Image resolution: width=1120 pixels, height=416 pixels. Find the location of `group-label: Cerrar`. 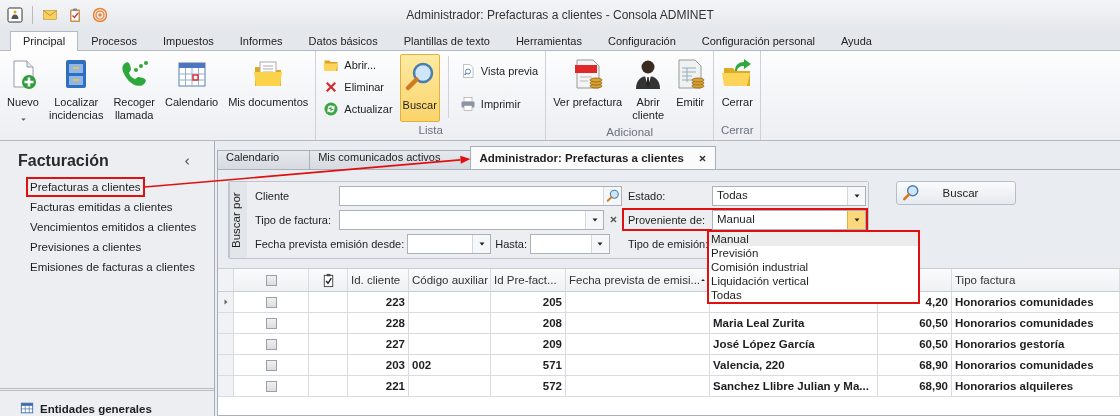

group-label: Cerrar is located at coordinates (737, 131).